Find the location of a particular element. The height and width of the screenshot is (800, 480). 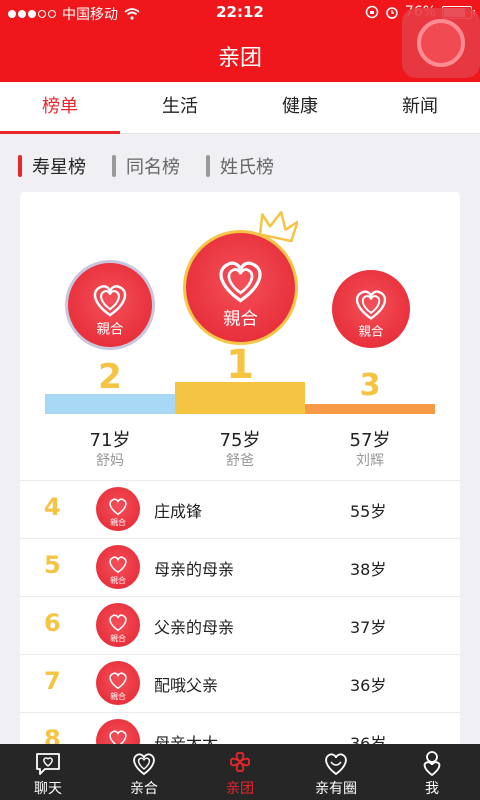

list-age: 37岁 is located at coordinates (368, 627).